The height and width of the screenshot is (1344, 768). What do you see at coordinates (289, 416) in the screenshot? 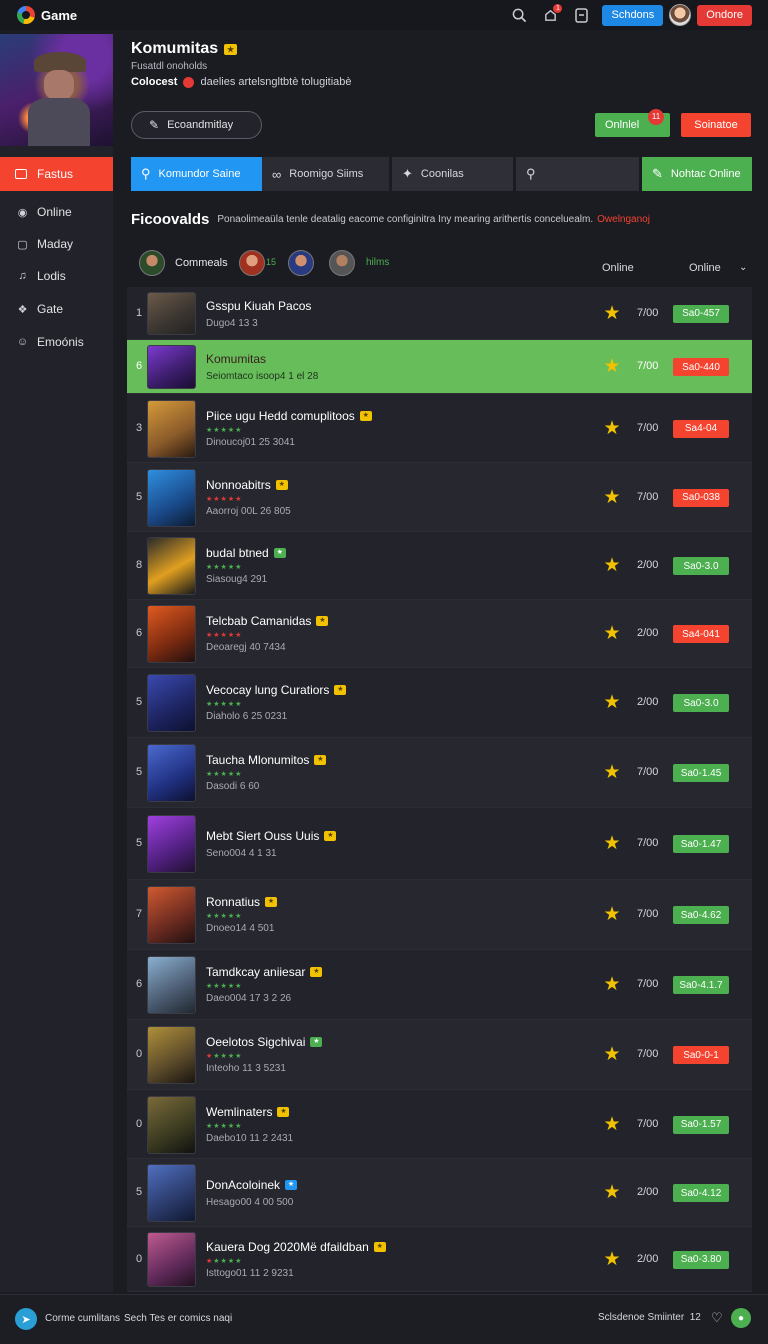
I see `game-name: Piice ugu Hedd comuplitoos ★` at bounding box center [289, 416].